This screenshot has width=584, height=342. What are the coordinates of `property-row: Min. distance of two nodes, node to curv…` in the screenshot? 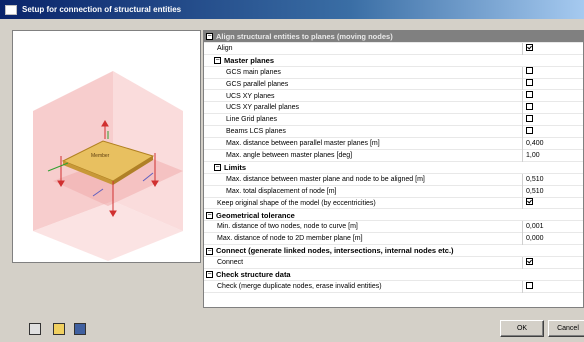 It's located at (393, 227).